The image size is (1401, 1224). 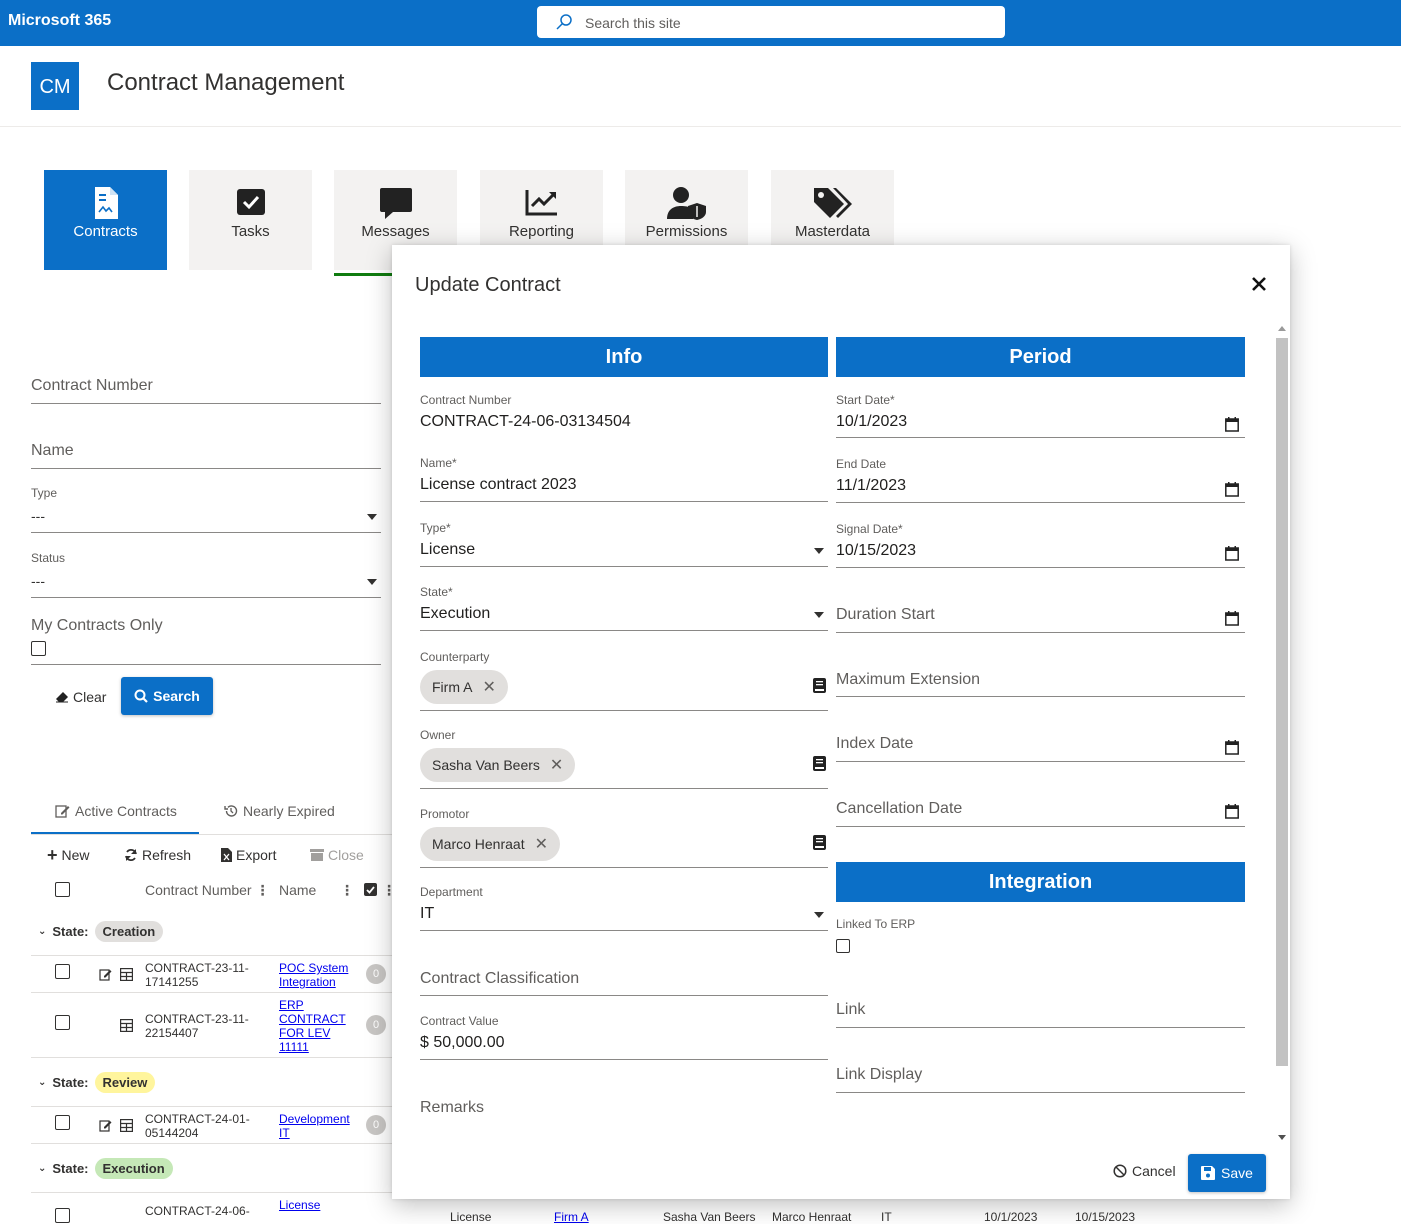 I want to click on site-search-box: Search this site, so click(x=771, y=22).